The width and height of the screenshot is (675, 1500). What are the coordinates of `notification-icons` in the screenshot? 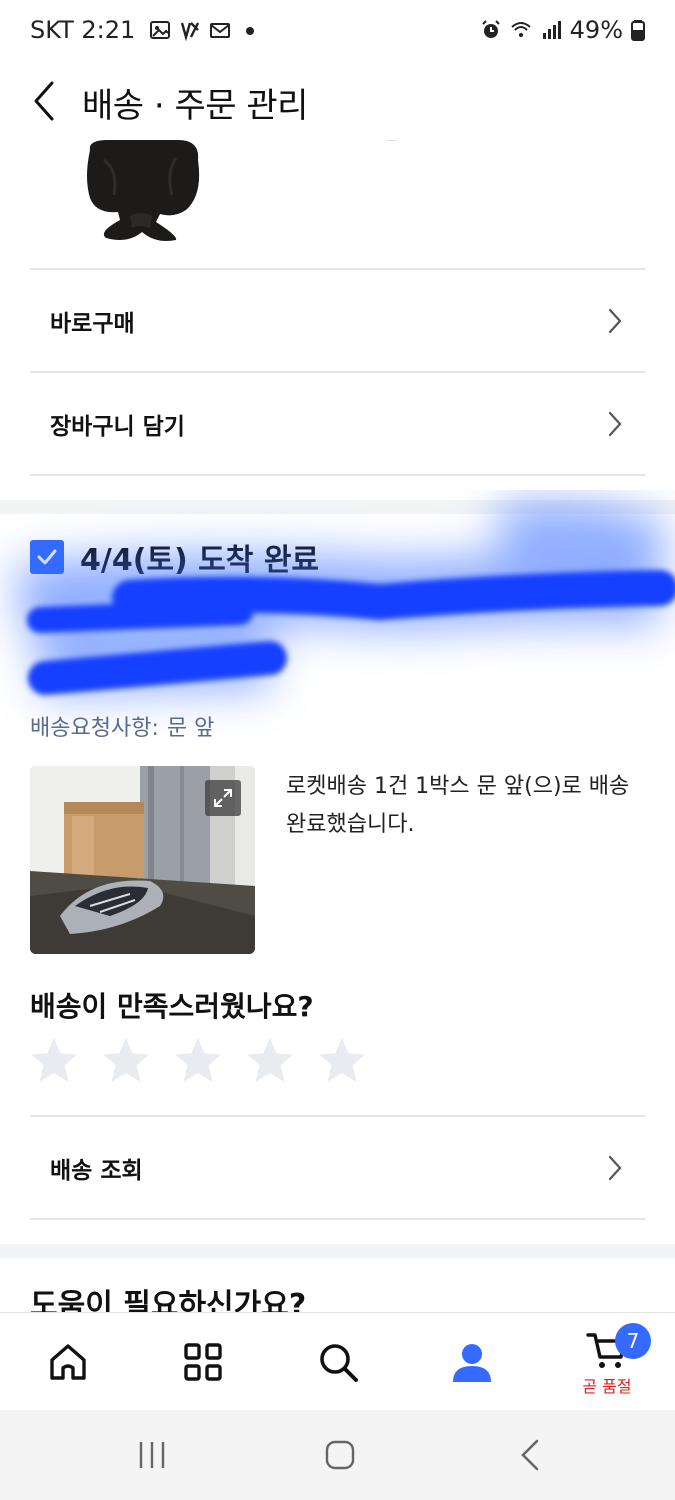 It's located at (205, 30).